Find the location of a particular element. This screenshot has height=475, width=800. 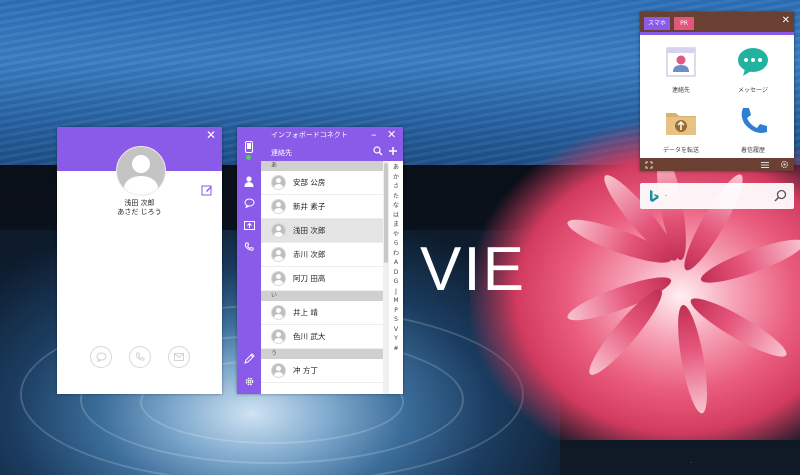

alphabet-index: あ か さ た な は ま や ら わ A D G J M P S V Y # is located at coordinates (396, 278).